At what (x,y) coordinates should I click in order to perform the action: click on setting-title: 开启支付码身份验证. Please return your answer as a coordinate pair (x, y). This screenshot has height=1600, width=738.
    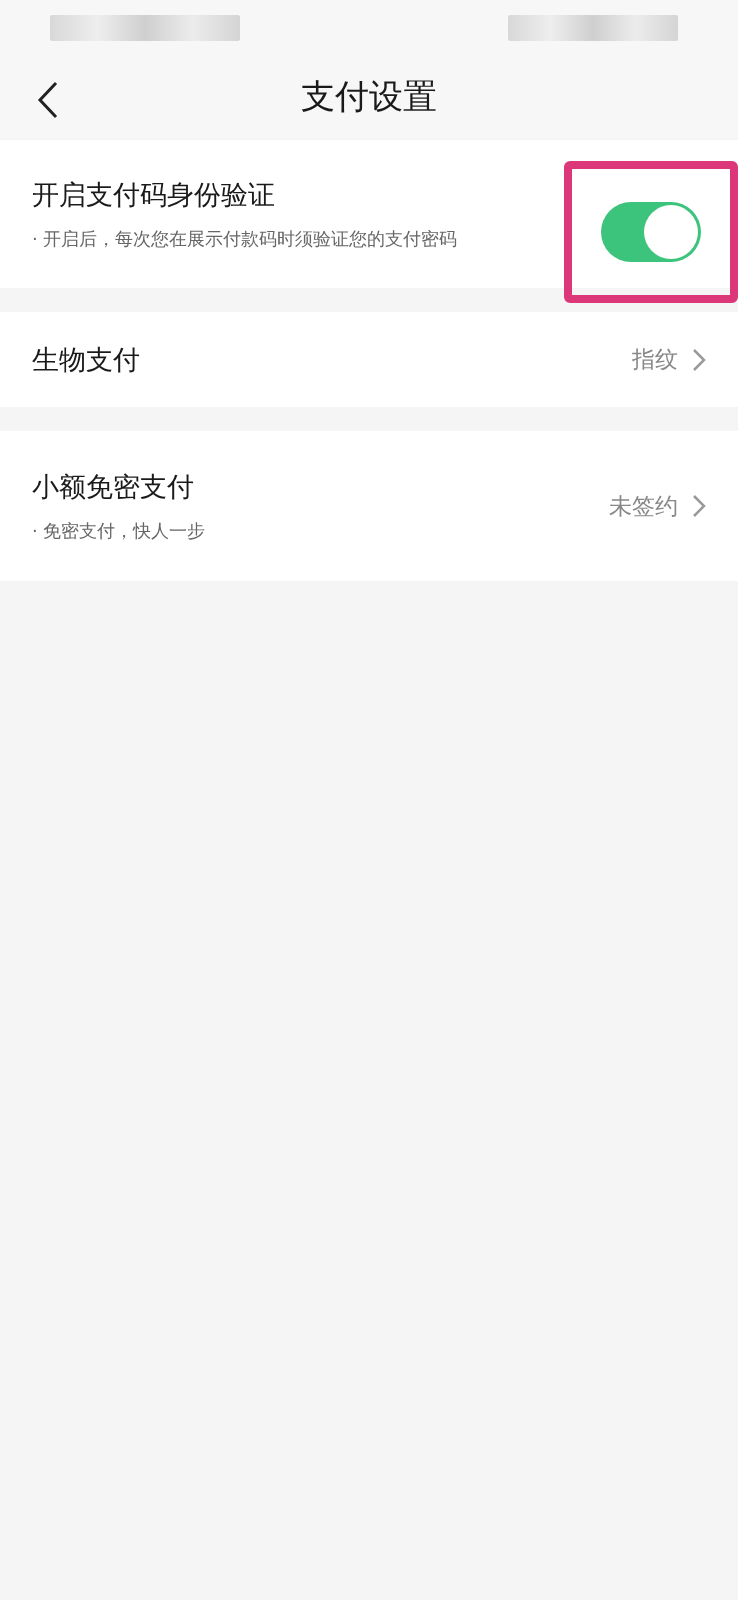
    Looking at the image, I should click on (154, 195).